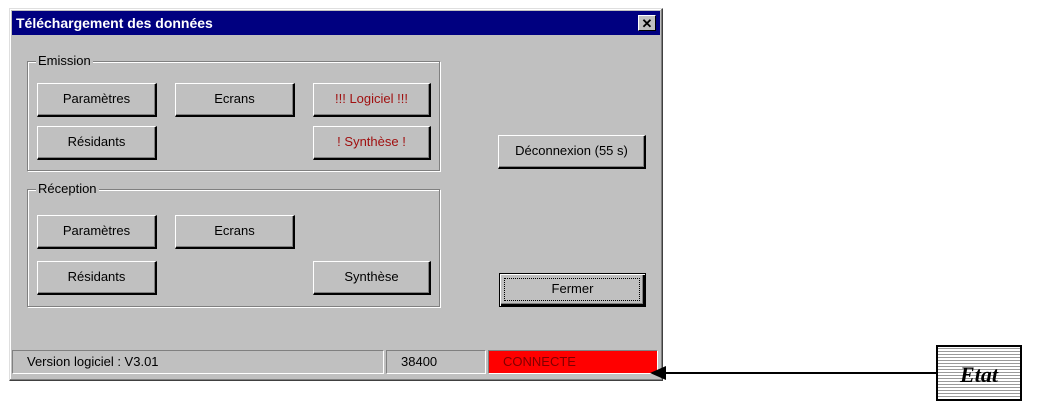  I want to click on deconnexion-button: Déconnexion (55 s), so click(572, 152).